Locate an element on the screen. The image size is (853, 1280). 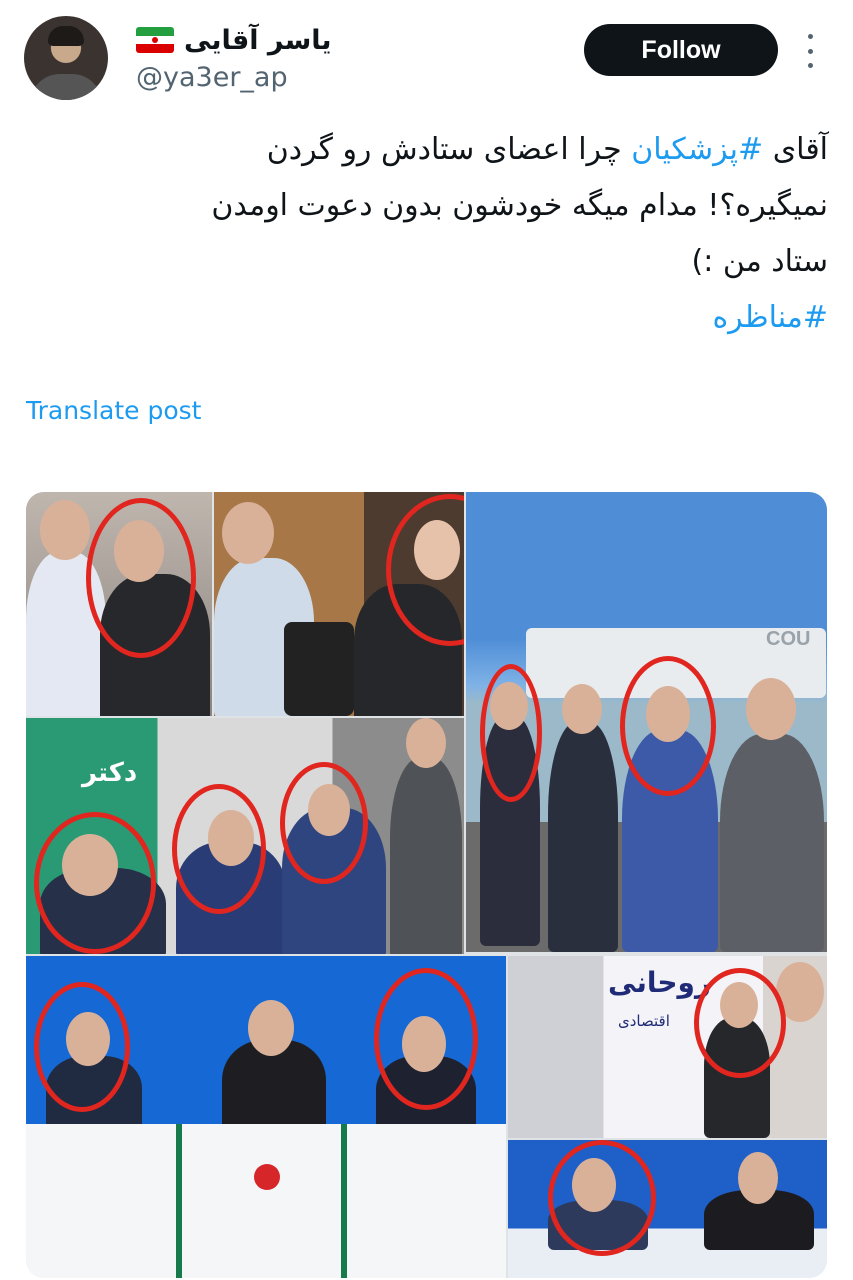
more-vertical-icon is located at coordinates (810, 51).